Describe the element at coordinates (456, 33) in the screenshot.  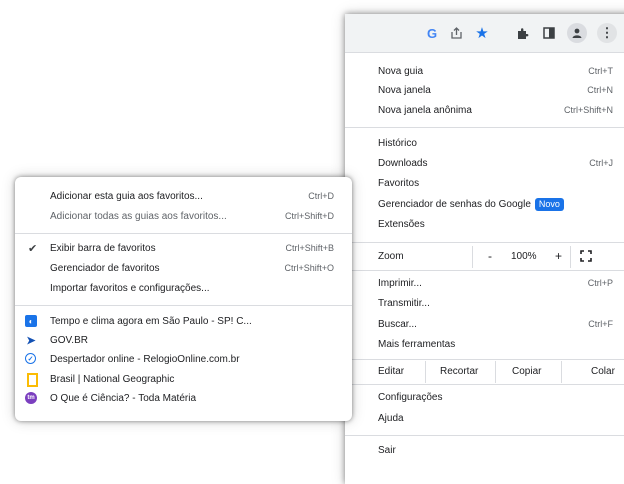
I see `share-icon` at that location.